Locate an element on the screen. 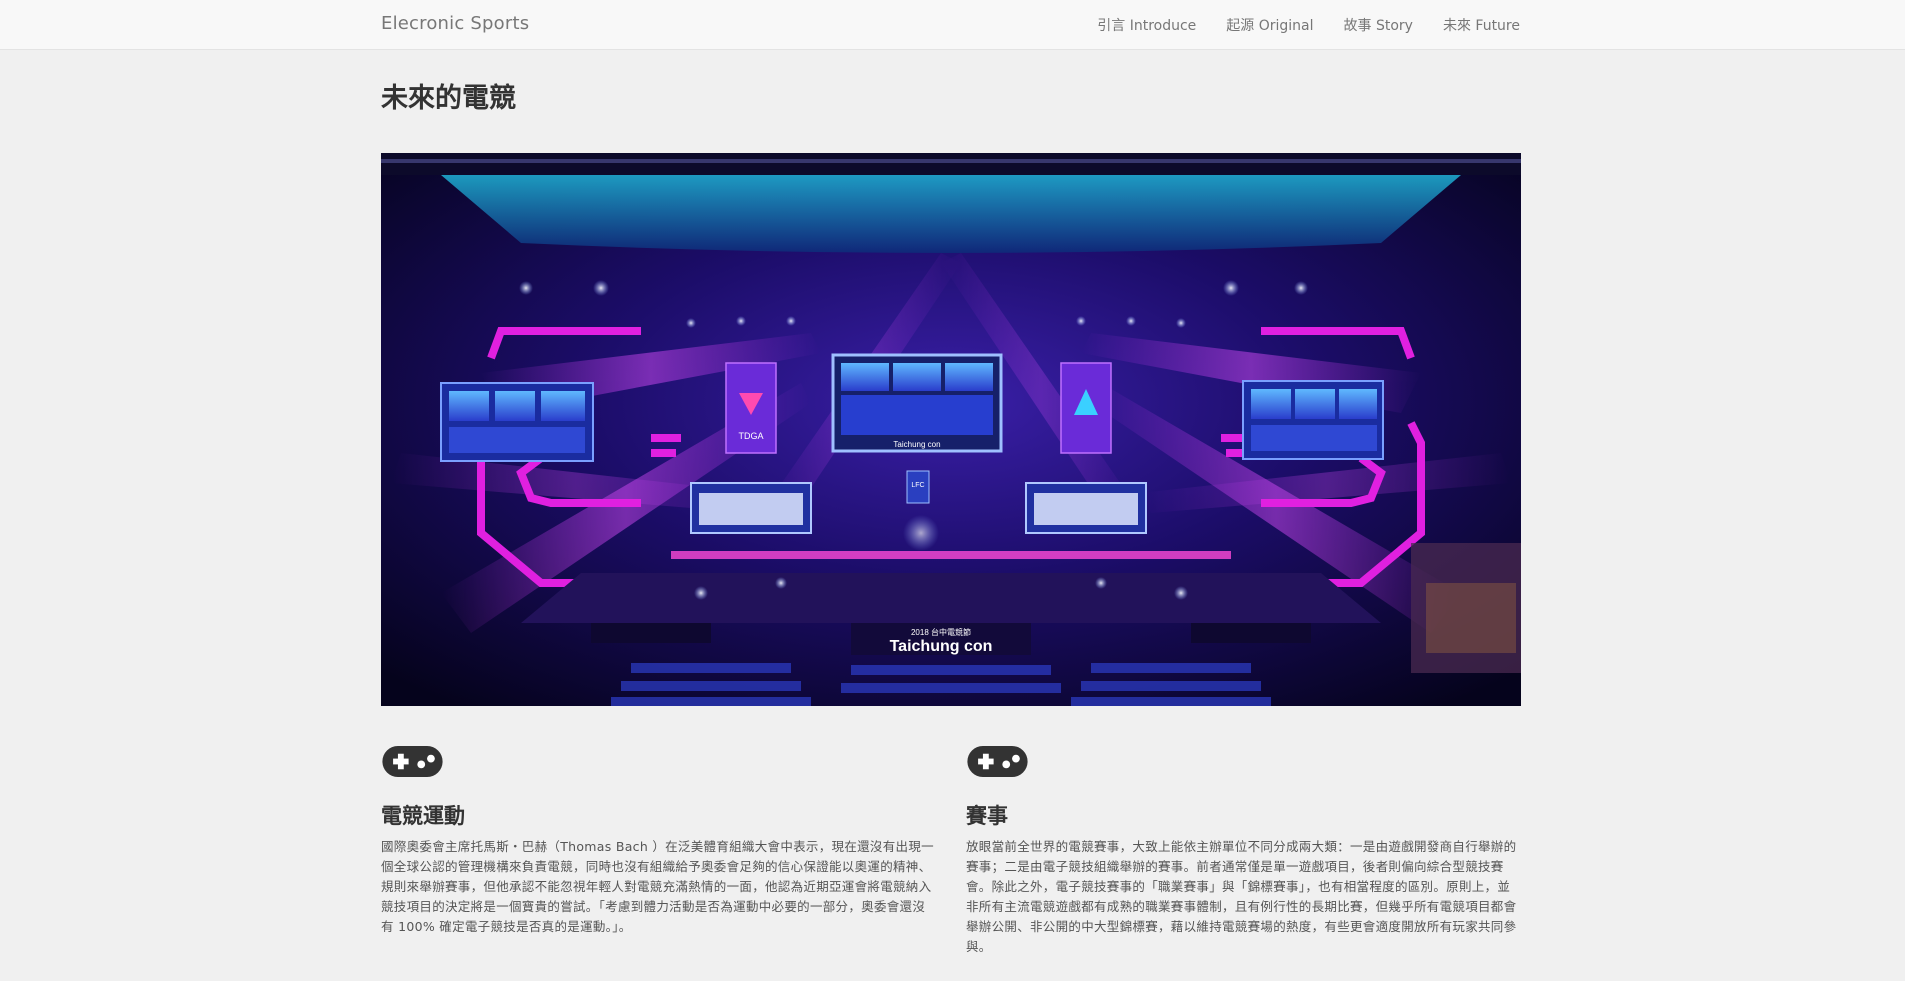 This screenshot has width=1905, height=981. nav-link-story: 故事 Story is located at coordinates (1378, 25).